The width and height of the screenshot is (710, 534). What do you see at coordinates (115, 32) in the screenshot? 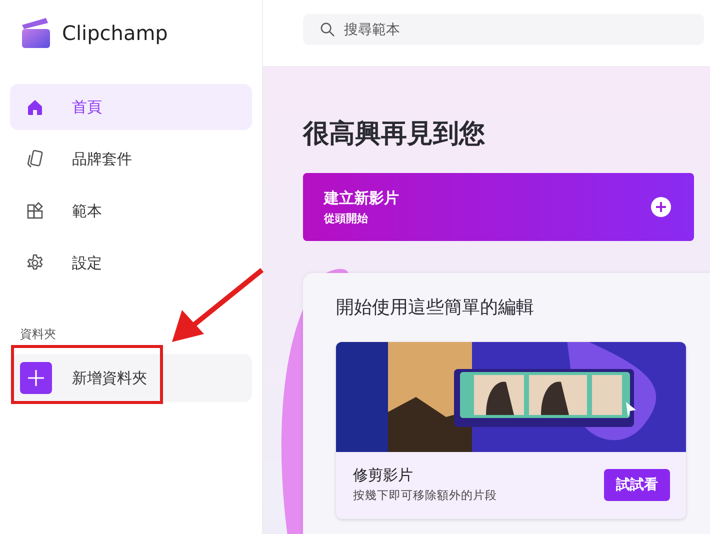
I see `app-name: Clipchamp` at bounding box center [115, 32].